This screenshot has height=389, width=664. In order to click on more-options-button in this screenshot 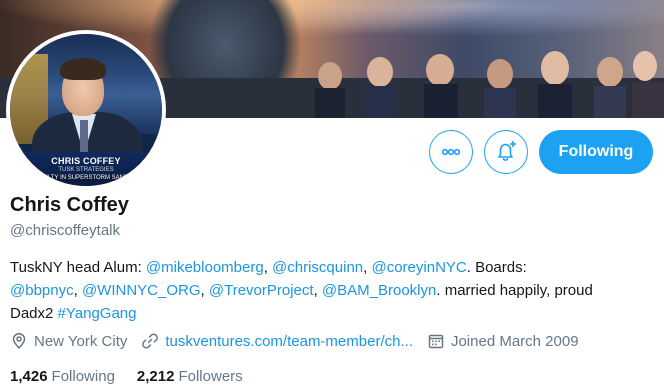, I will do `click(451, 152)`.